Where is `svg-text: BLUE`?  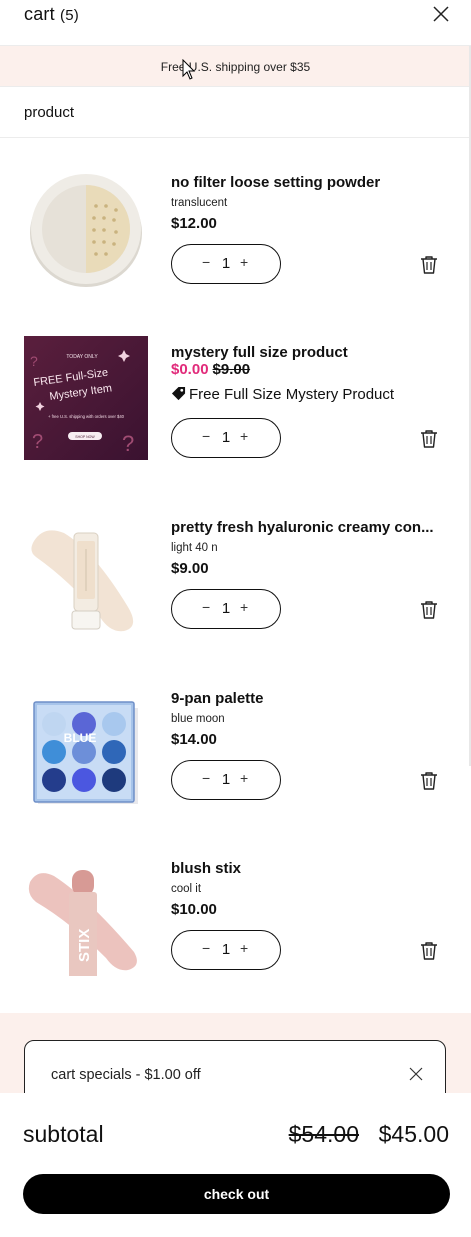 svg-text: BLUE is located at coordinates (80, 738).